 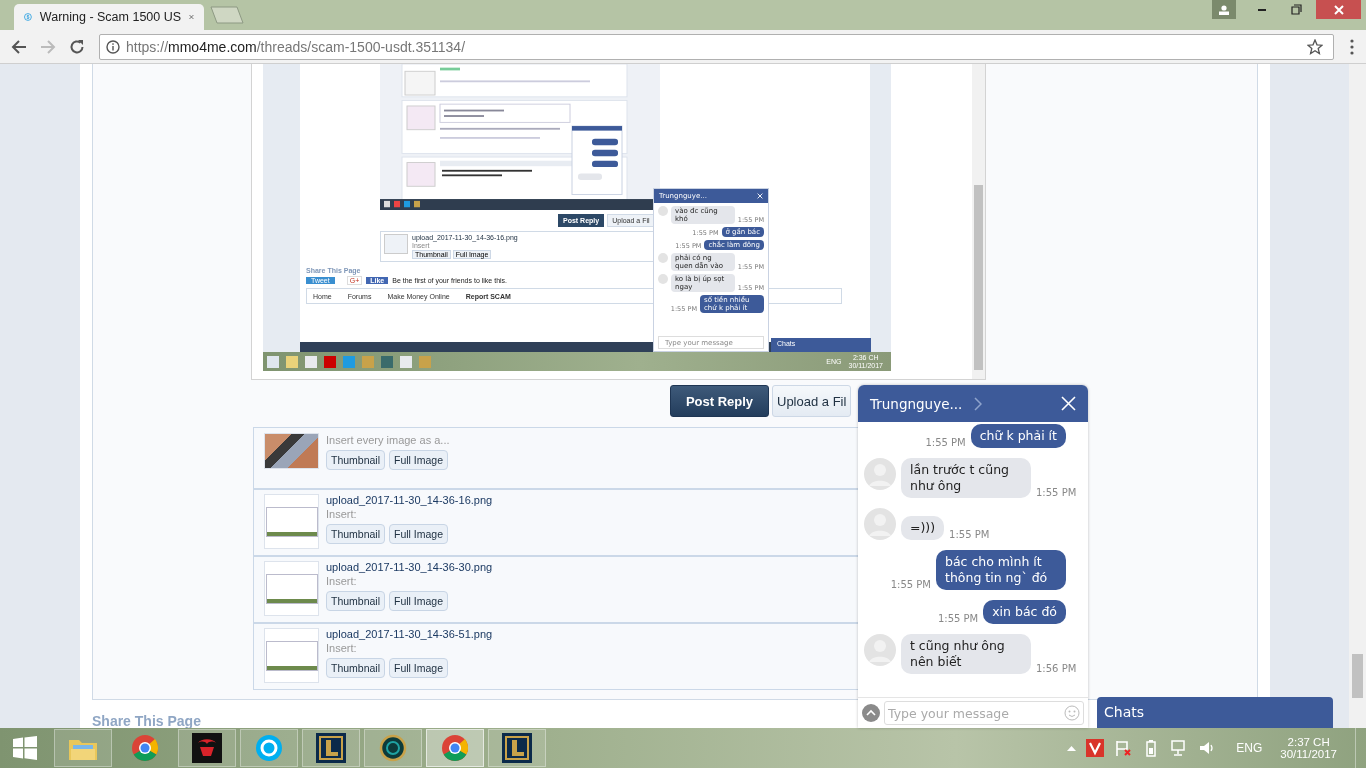 I want to click on windows-logo-icon, so click(x=25, y=748).